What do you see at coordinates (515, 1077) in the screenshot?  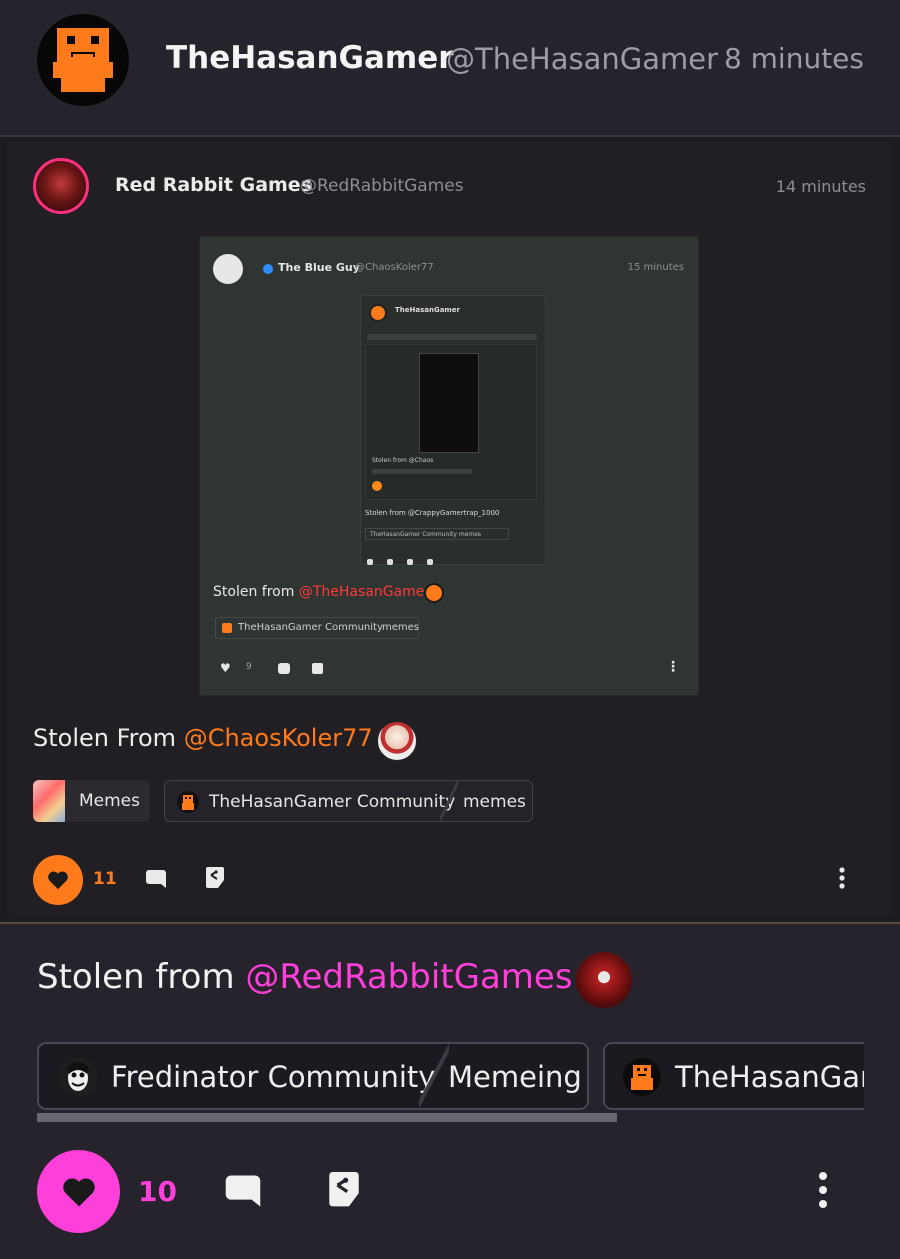 I see `post-tag-fredinator-topic: Memeing` at bounding box center [515, 1077].